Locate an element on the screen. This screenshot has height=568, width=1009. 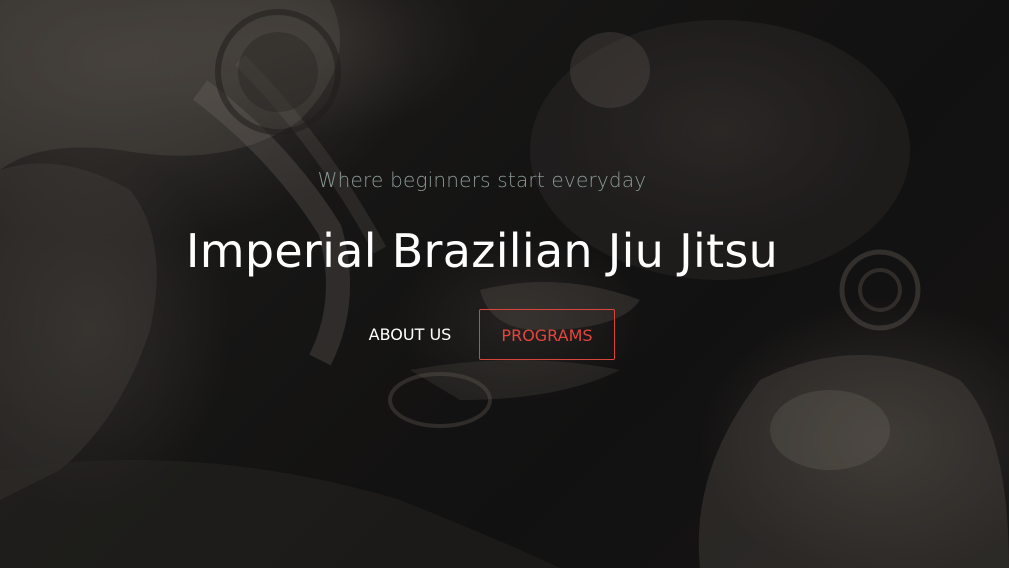
about-us-link: ABOUT US is located at coordinates (410, 335).